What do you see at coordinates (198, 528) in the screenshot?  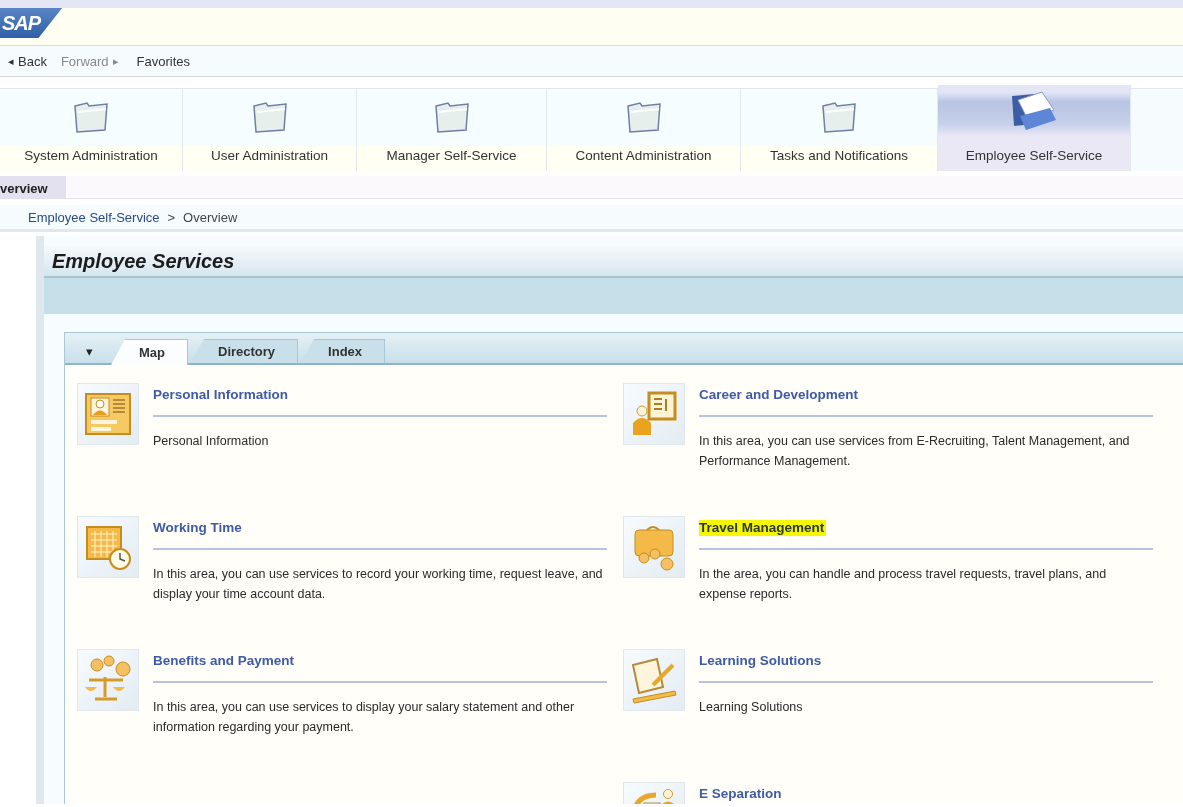 I see `service-link: Working Time` at bounding box center [198, 528].